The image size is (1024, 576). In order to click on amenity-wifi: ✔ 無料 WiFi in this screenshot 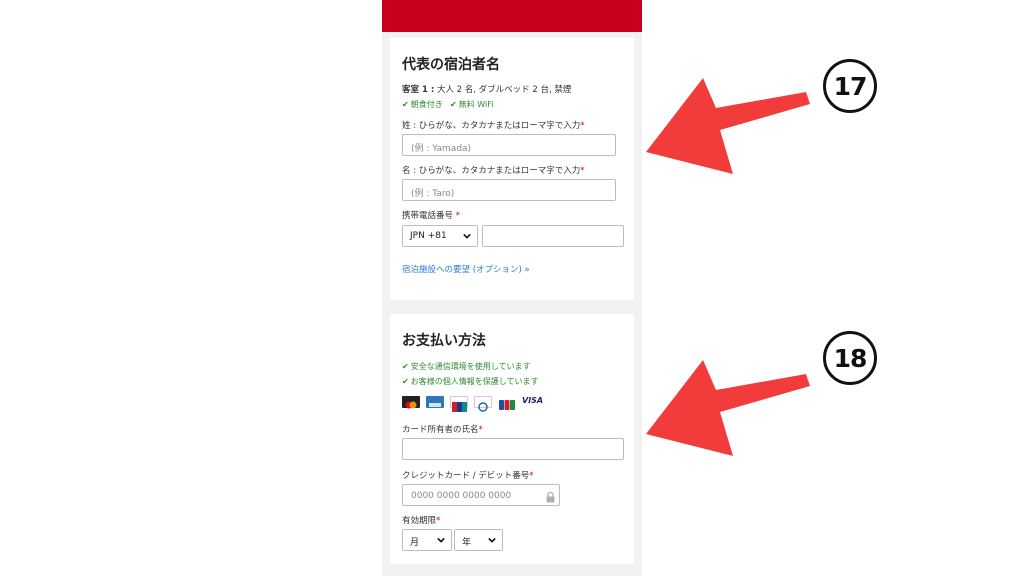, I will do `click(471, 104)`.